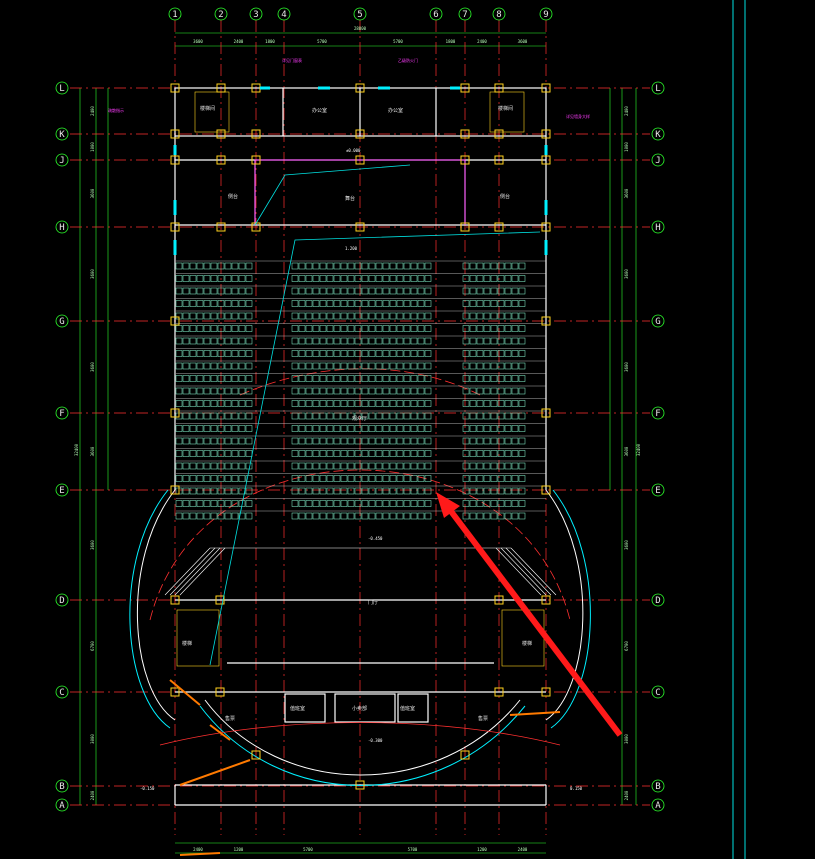 This screenshot has height=859, width=815. I want to click on row-axis-label: A, so click(62, 806).